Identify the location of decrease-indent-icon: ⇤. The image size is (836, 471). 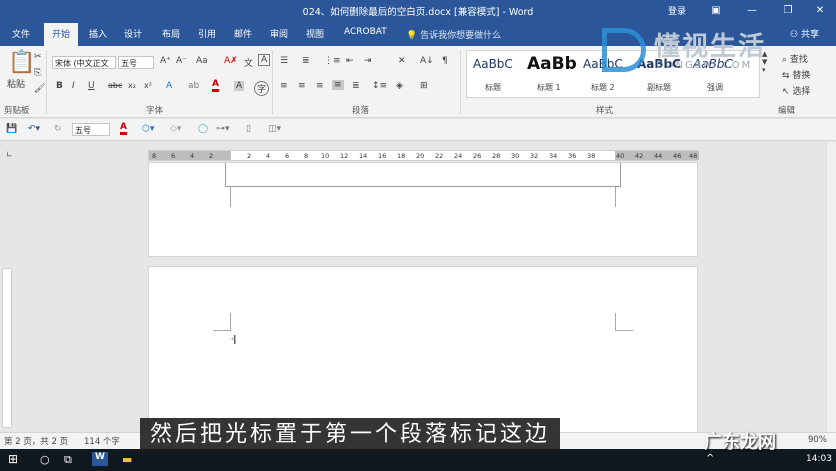
(350, 61).